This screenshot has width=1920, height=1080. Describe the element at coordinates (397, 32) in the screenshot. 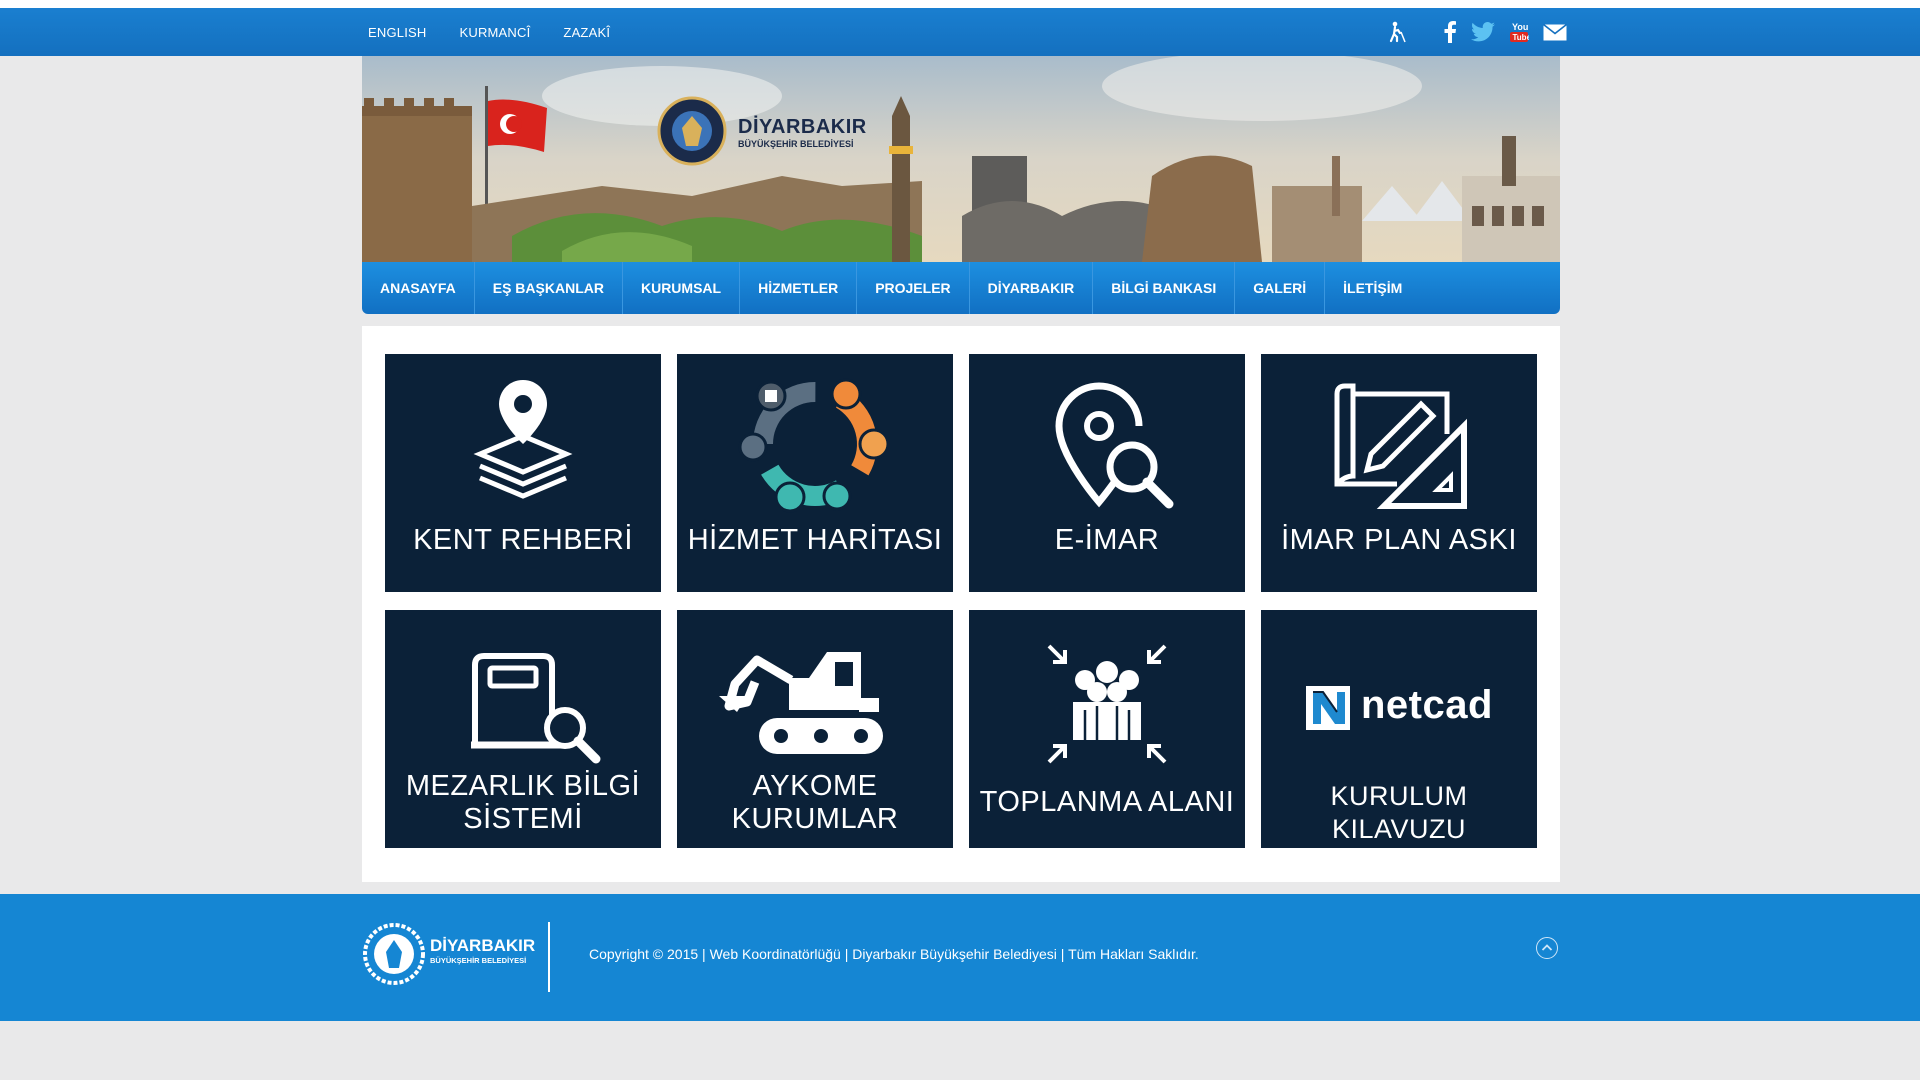

I see `lang-english-link: ENGLISH` at that location.